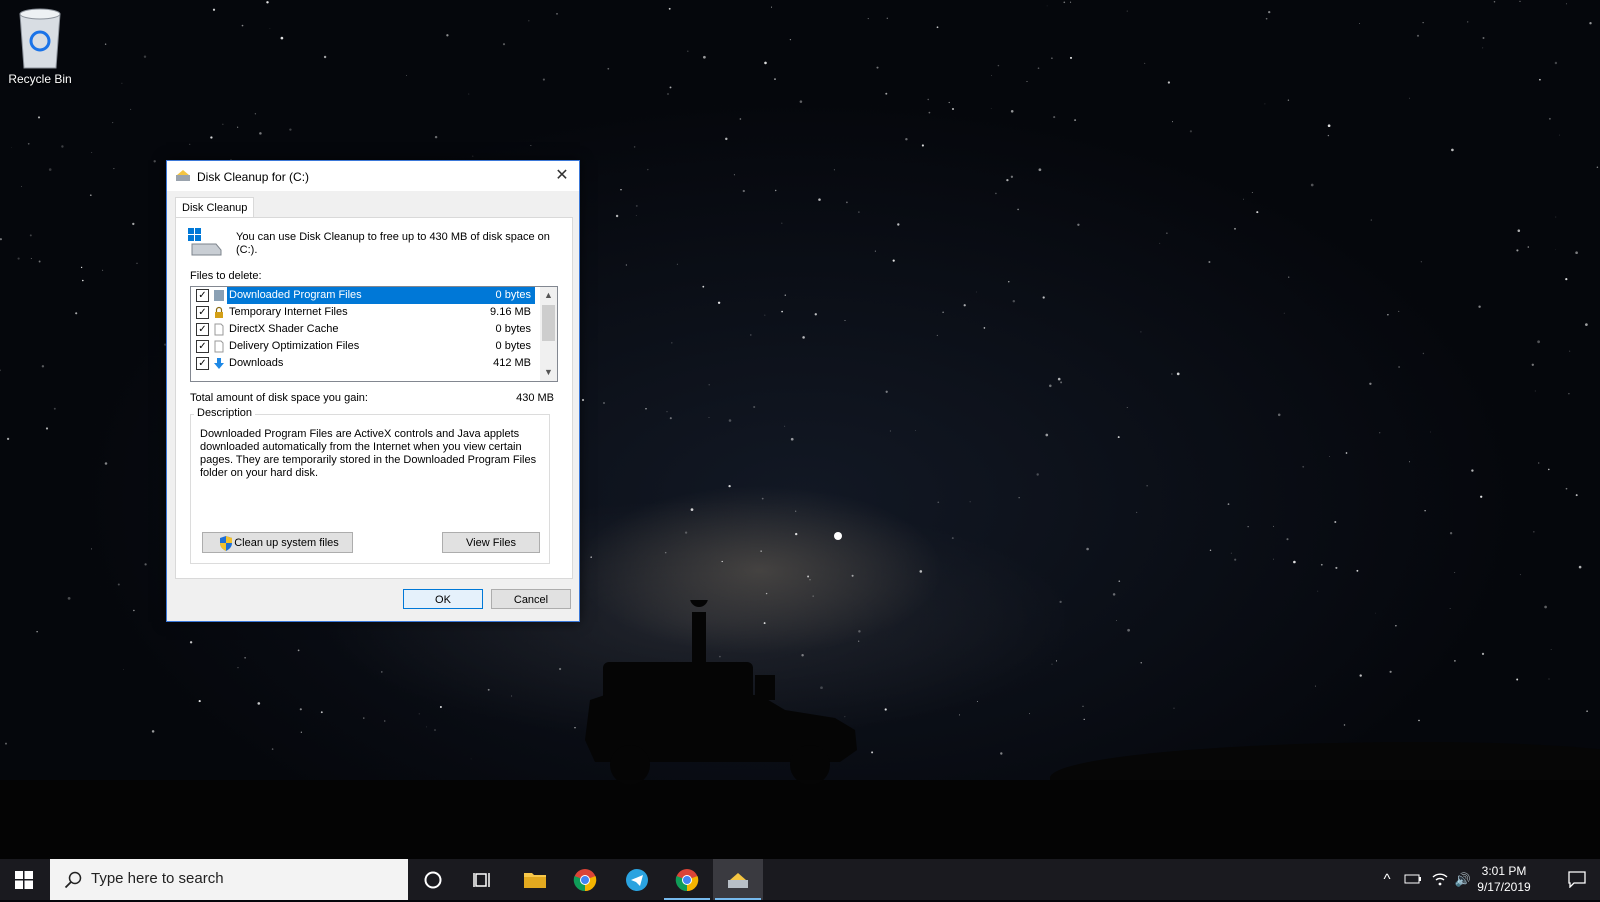  What do you see at coordinates (226, 543) in the screenshot?
I see `uac-shield-icon` at bounding box center [226, 543].